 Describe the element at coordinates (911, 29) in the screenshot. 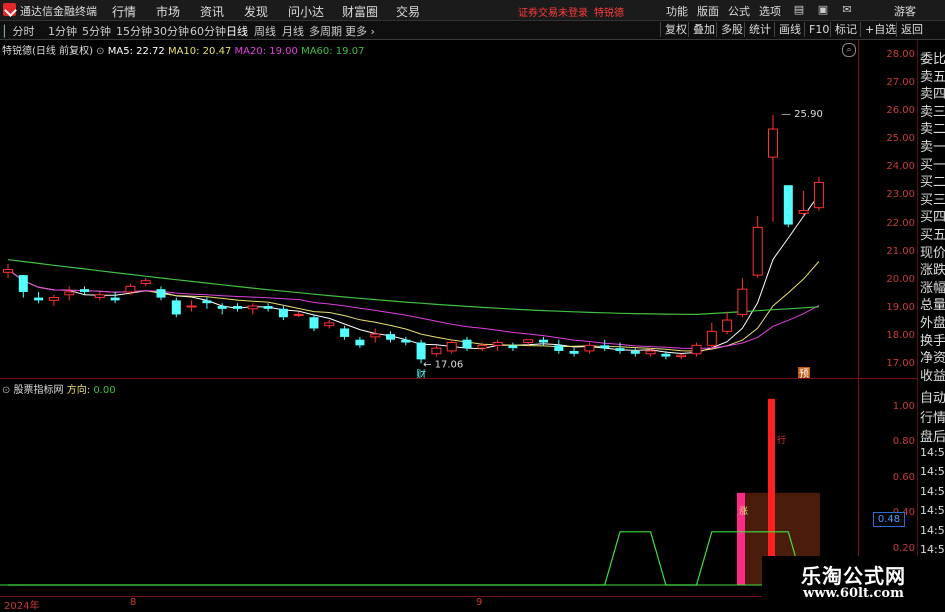

I see `back-button: 返回` at that location.